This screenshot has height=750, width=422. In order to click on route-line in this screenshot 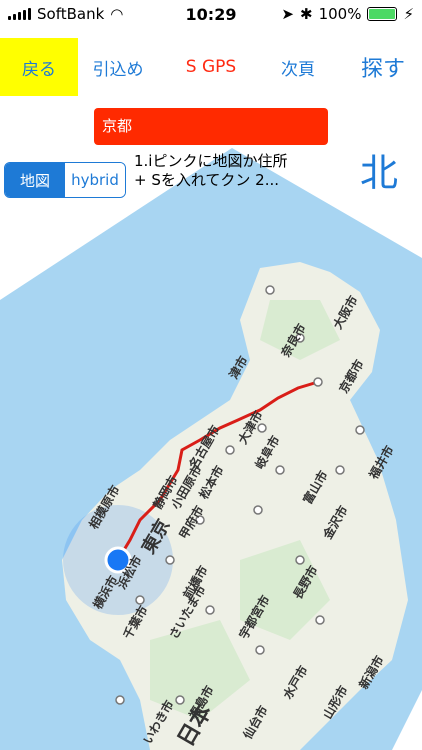, I will do `click(217, 470)`.